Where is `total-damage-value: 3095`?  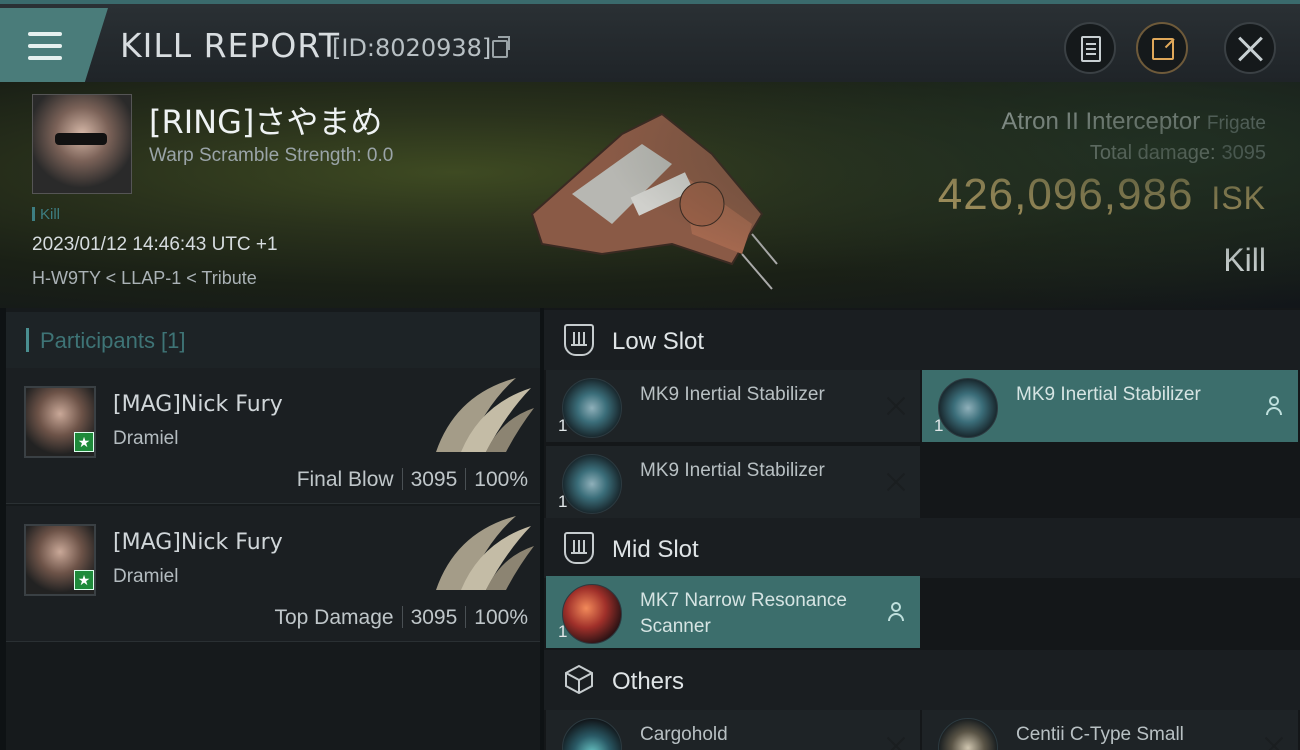
total-damage-value: 3095 is located at coordinates (1244, 153).